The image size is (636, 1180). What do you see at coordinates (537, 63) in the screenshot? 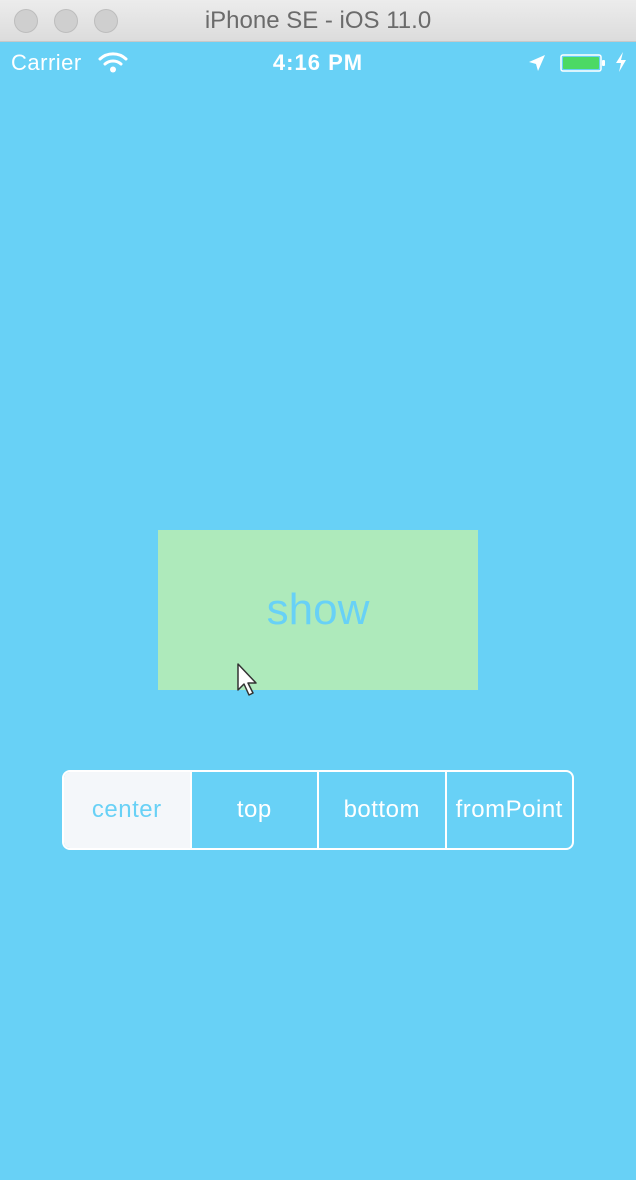
I see `location-arrow-icon` at bounding box center [537, 63].